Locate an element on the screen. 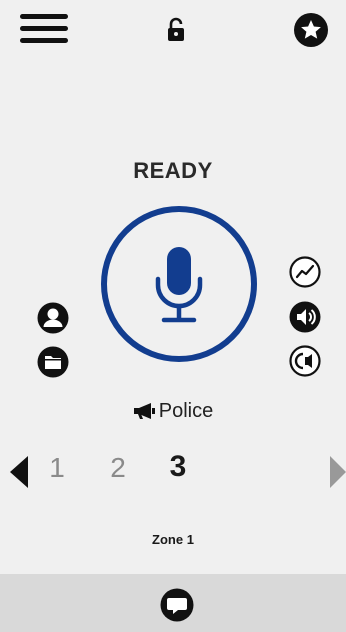 This screenshot has height=632, width=346. zone-label: Zone 1 is located at coordinates (173, 539).